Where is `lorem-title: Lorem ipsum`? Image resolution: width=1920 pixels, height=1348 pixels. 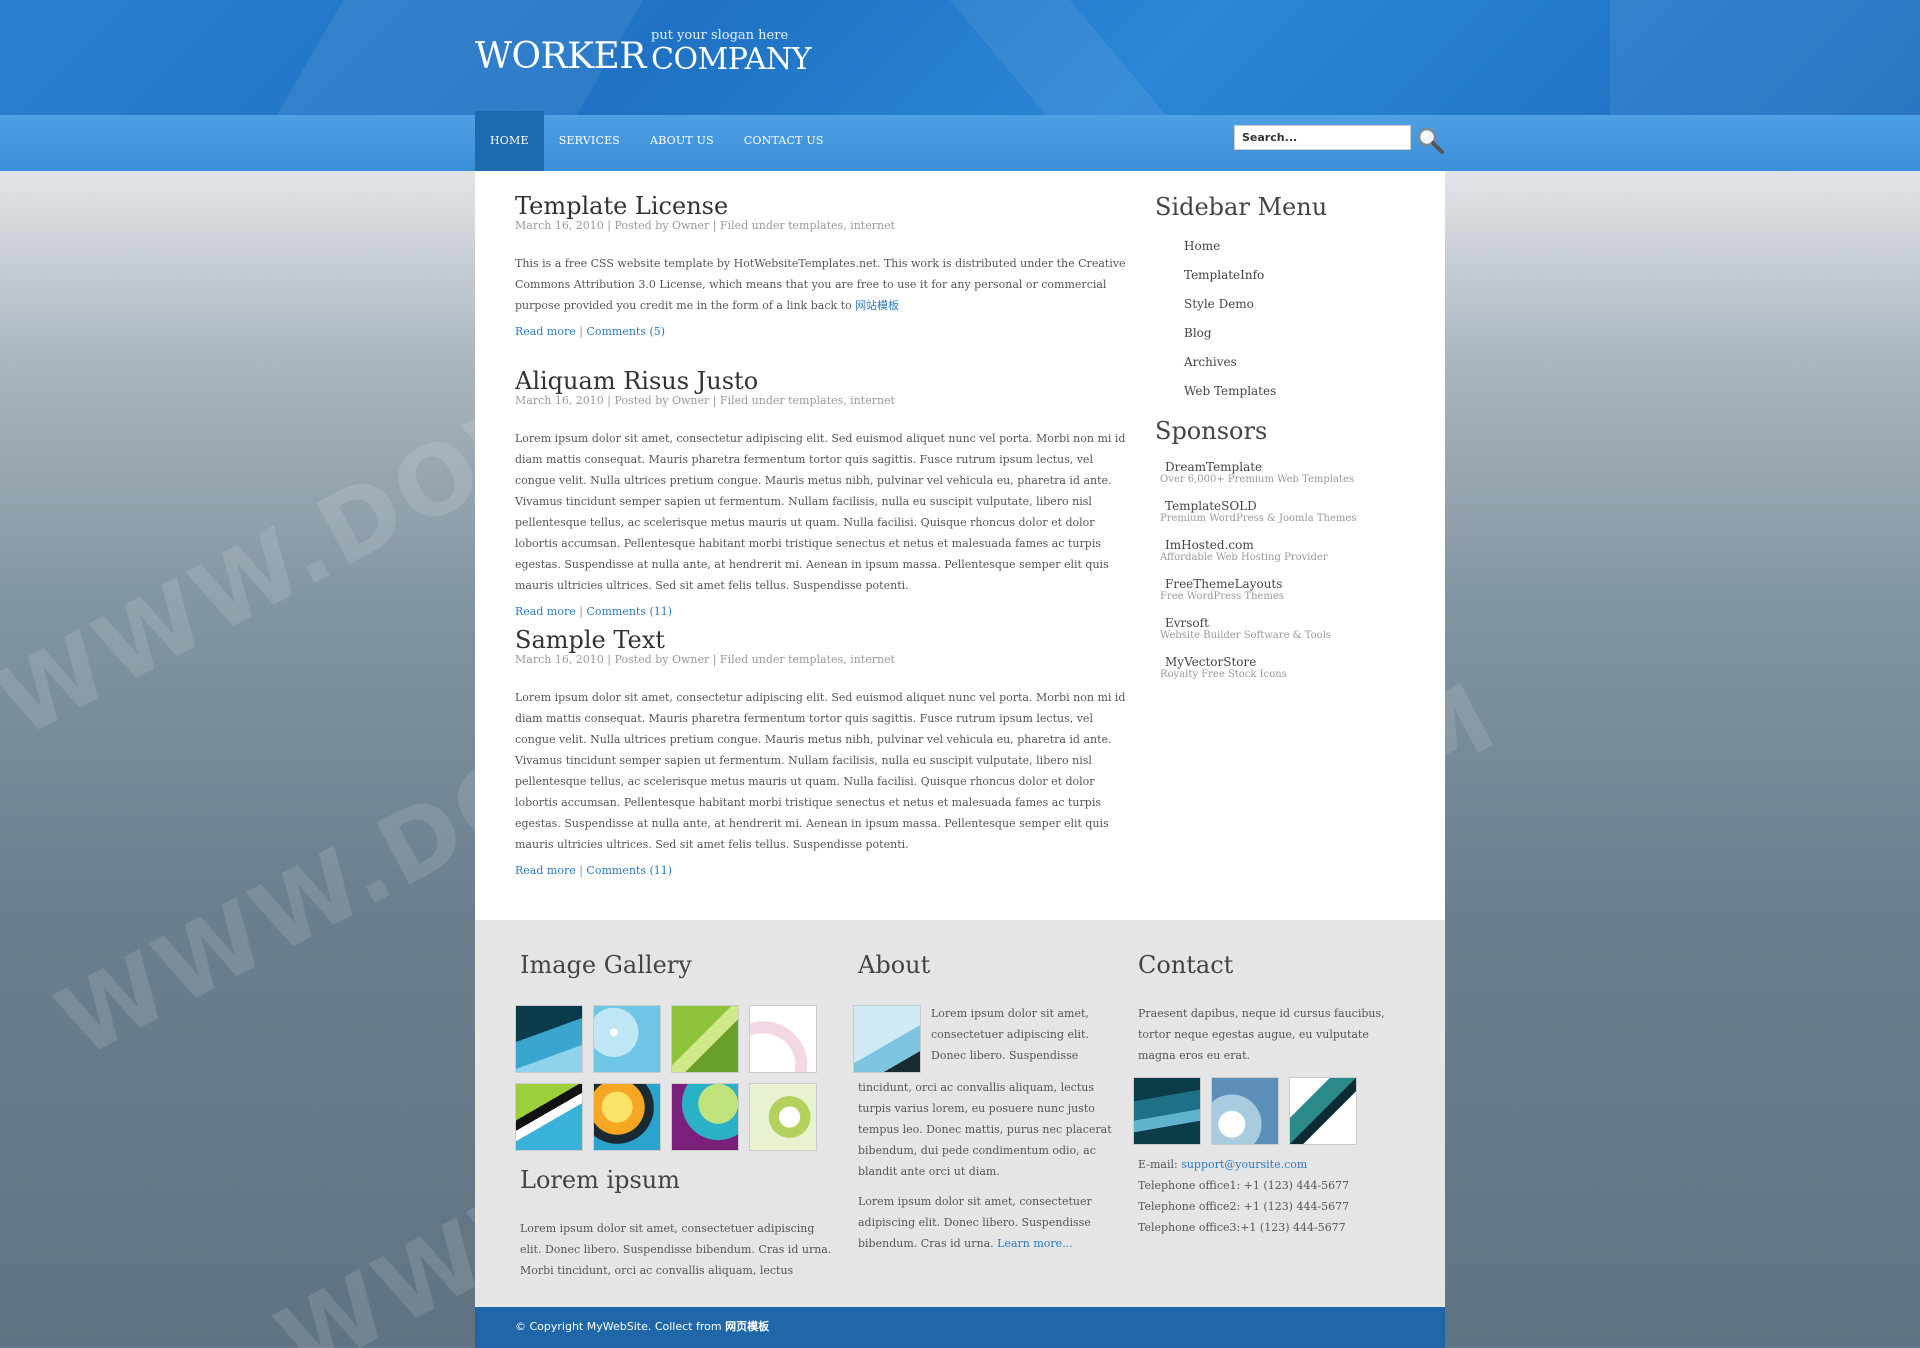
lorem-title: Lorem ipsum is located at coordinates (600, 1180).